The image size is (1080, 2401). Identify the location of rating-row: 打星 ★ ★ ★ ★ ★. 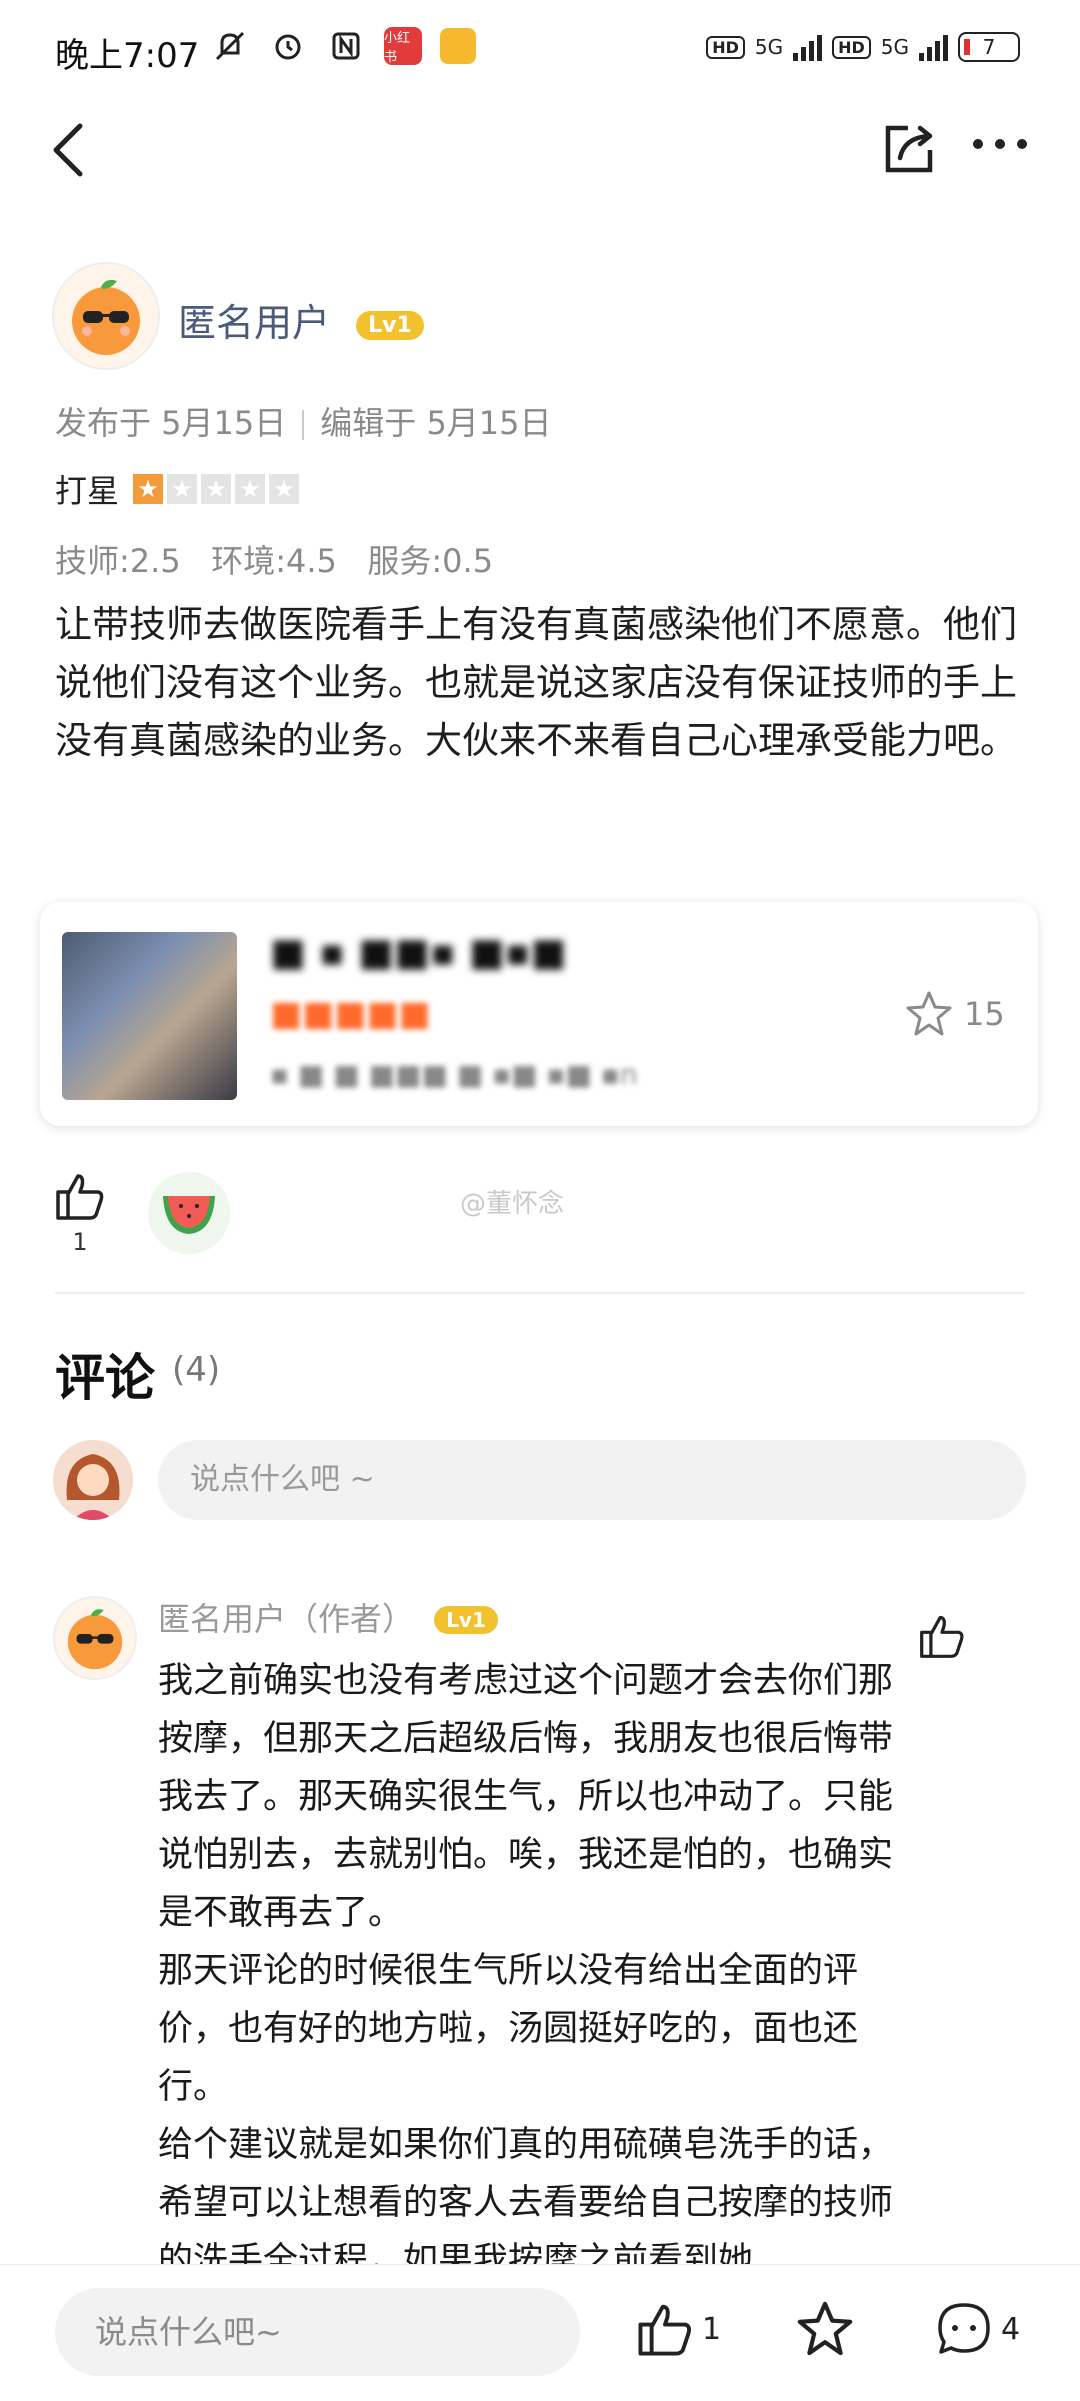
(177, 489).